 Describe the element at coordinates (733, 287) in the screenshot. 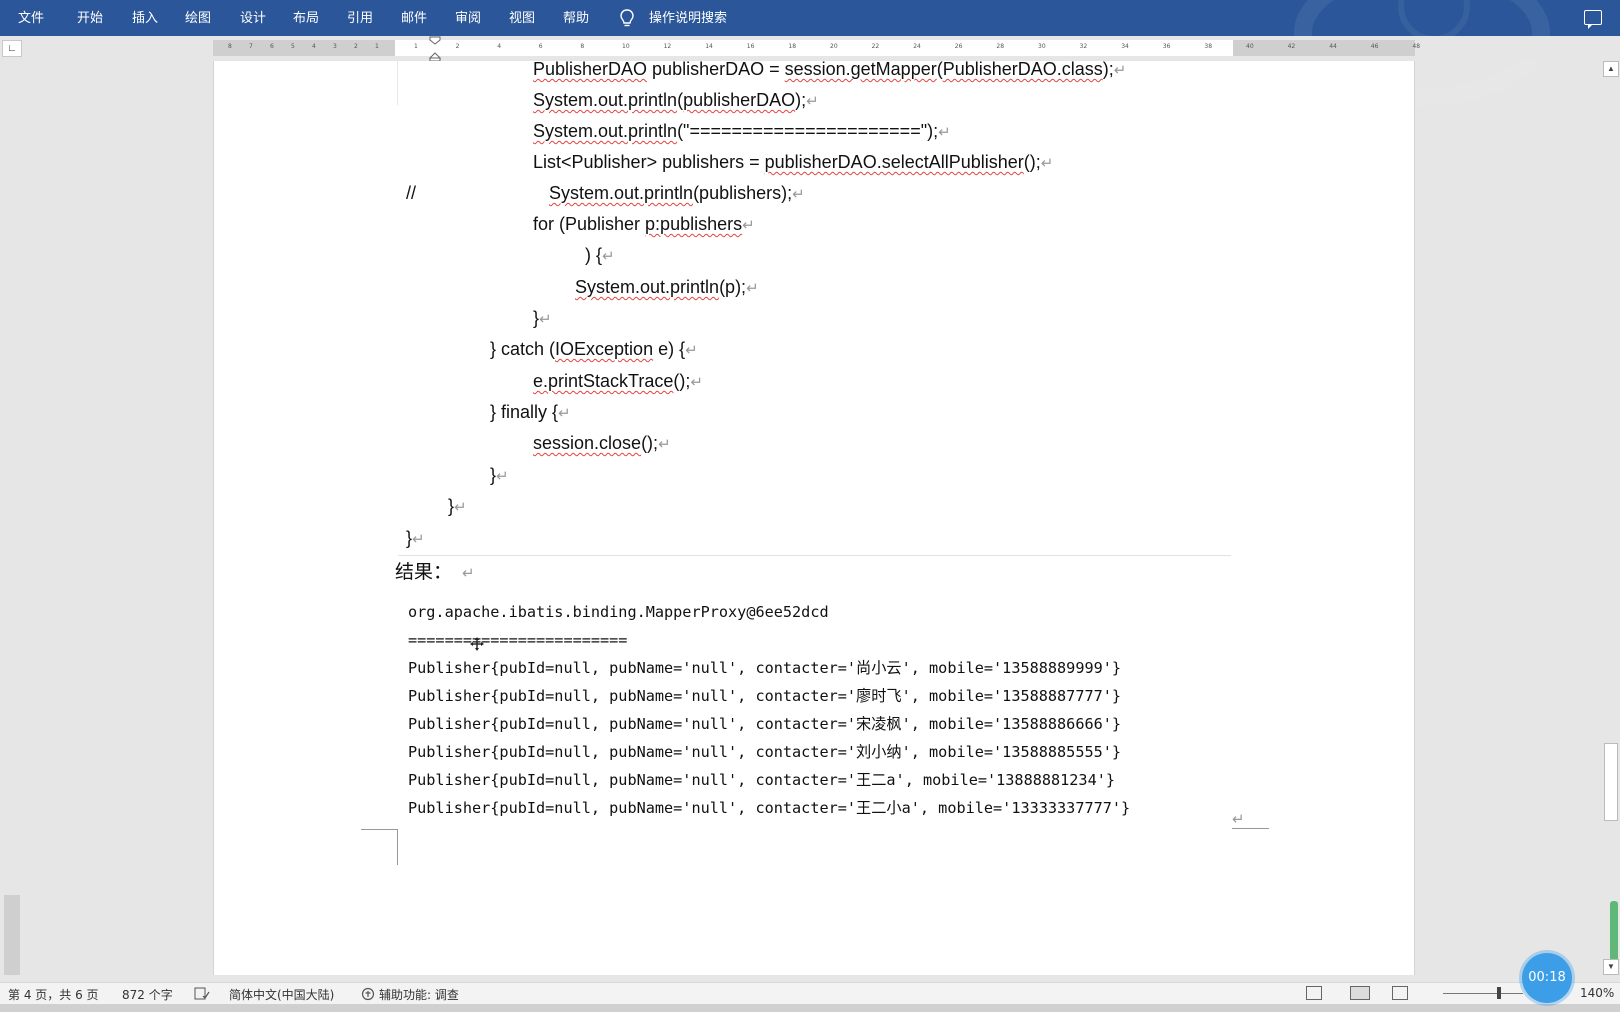

I see `code-token: (p);` at that location.